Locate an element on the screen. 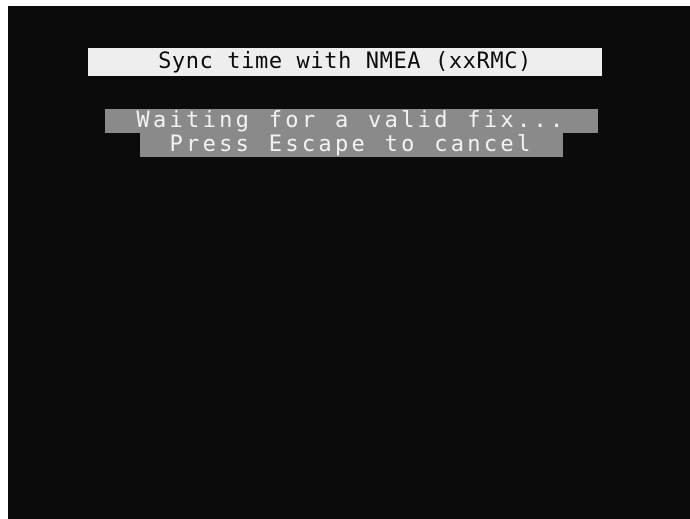 This screenshot has height=519, width=690. dialog-title: Sync time with NMEA (xxRMC) is located at coordinates (345, 62).